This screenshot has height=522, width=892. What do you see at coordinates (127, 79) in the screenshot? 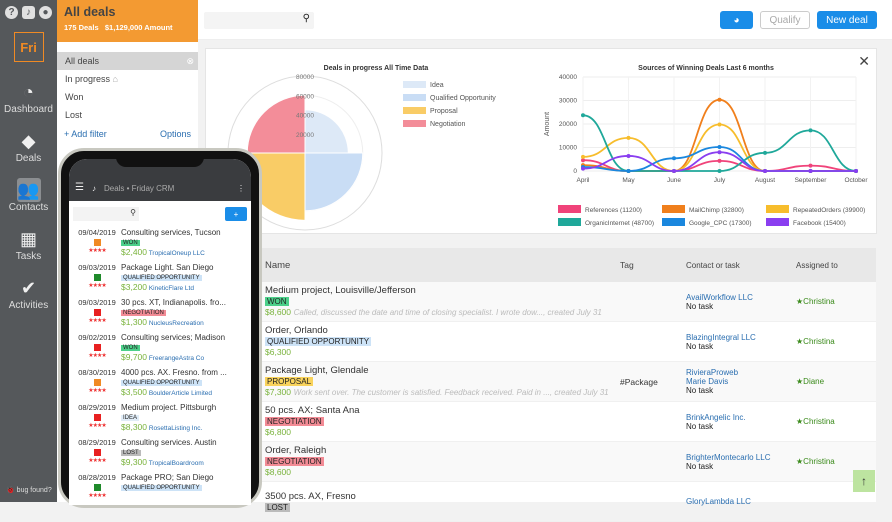
I see `filter-item-in-progress: In progress ⌂` at bounding box center [127, 79].